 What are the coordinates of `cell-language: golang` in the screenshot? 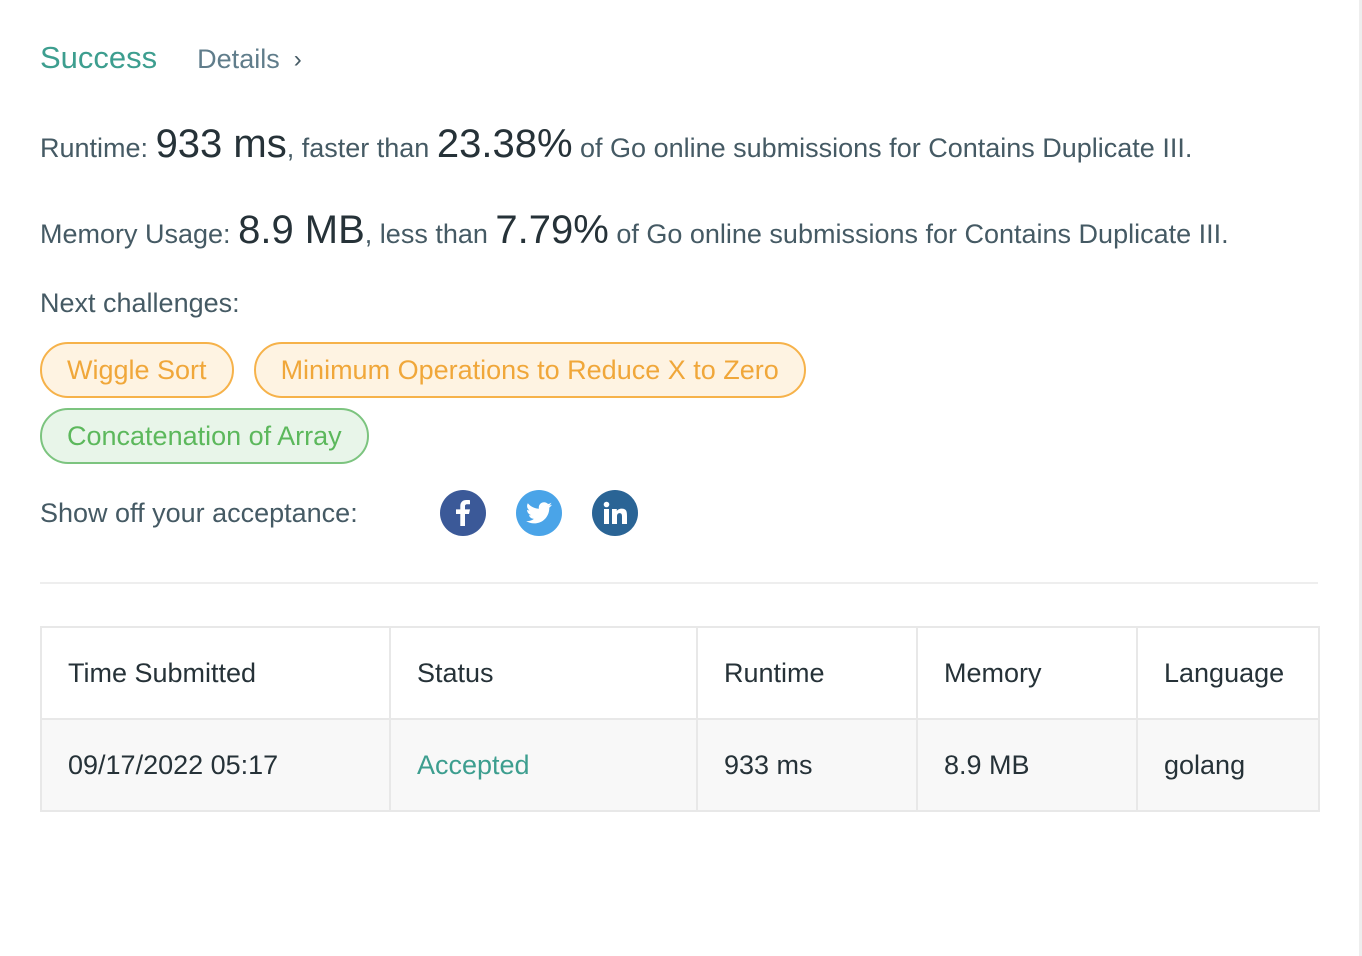 It's located at (1228, 765).